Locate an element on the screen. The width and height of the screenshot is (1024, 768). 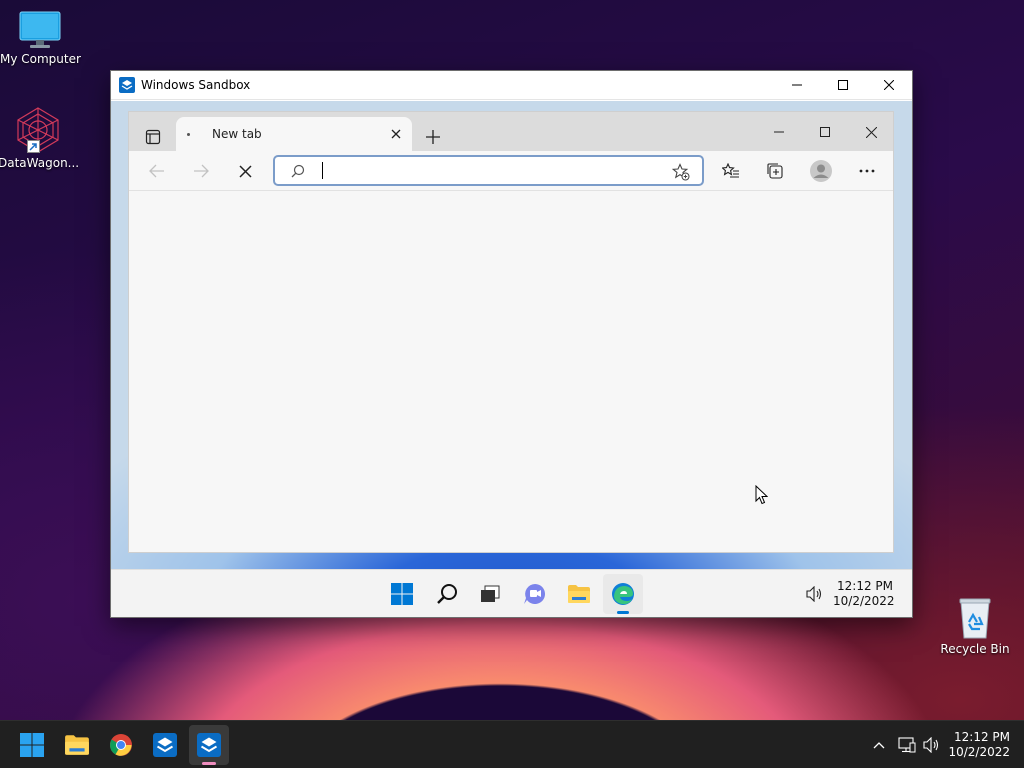
mouse-cursor is located at coordinates (762, 496).